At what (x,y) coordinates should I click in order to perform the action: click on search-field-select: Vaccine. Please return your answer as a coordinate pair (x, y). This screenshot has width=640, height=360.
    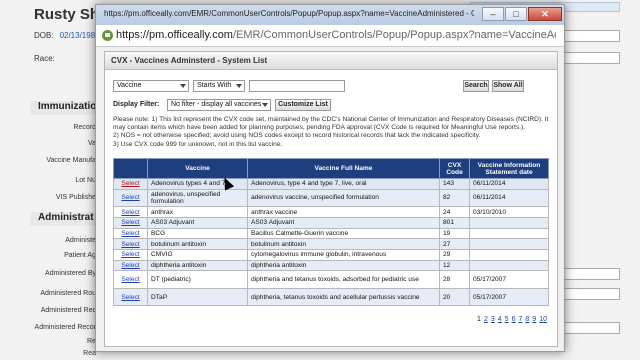
    Looking at the image, I should click on (151, 86).